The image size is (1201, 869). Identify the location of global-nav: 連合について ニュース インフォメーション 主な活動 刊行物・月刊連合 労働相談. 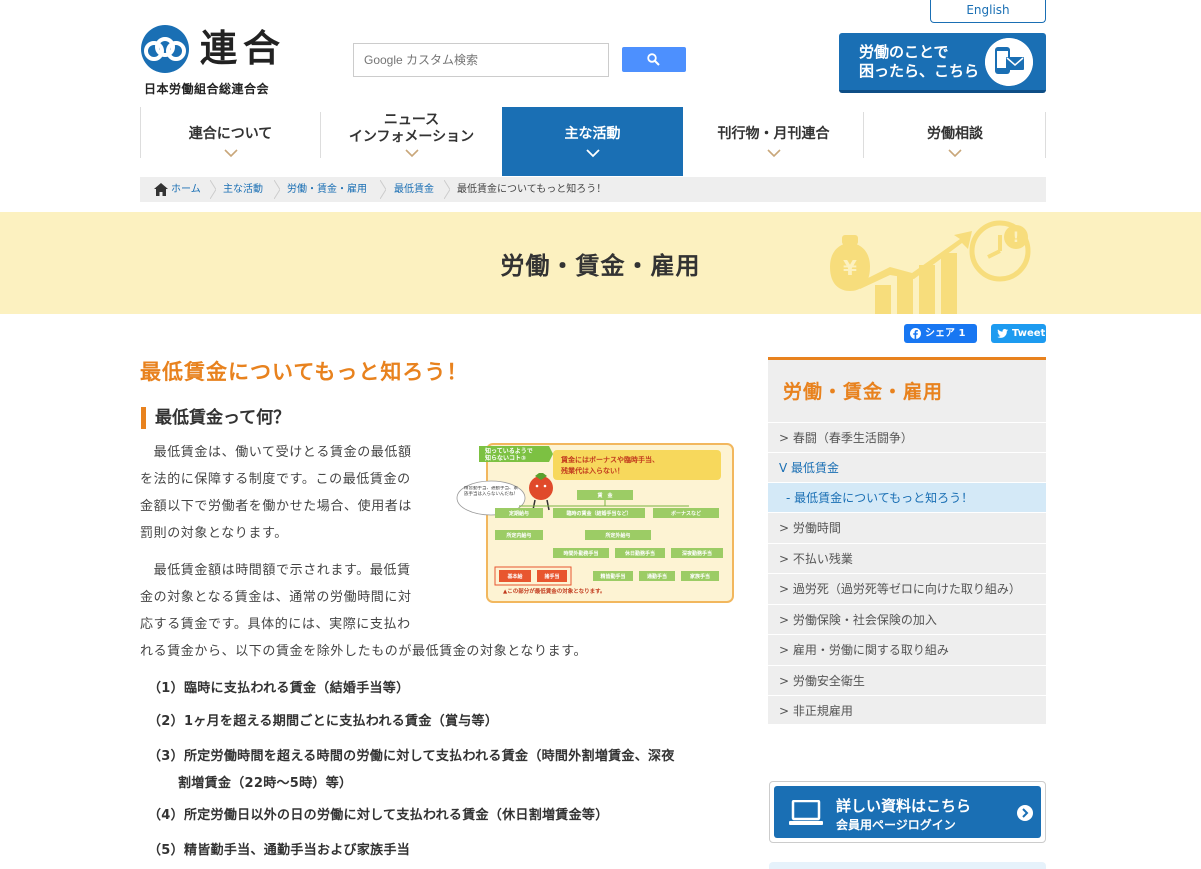
(593, 141).